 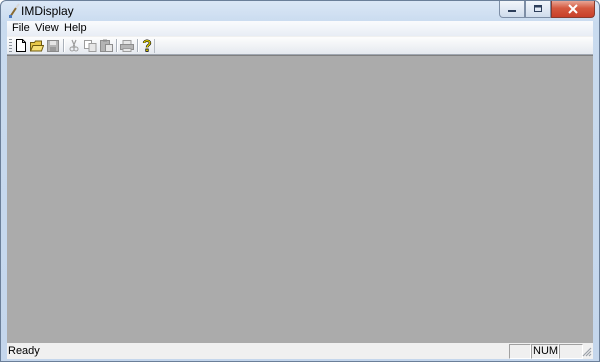 I want to click on app-icon, so click(x=14, y=11).